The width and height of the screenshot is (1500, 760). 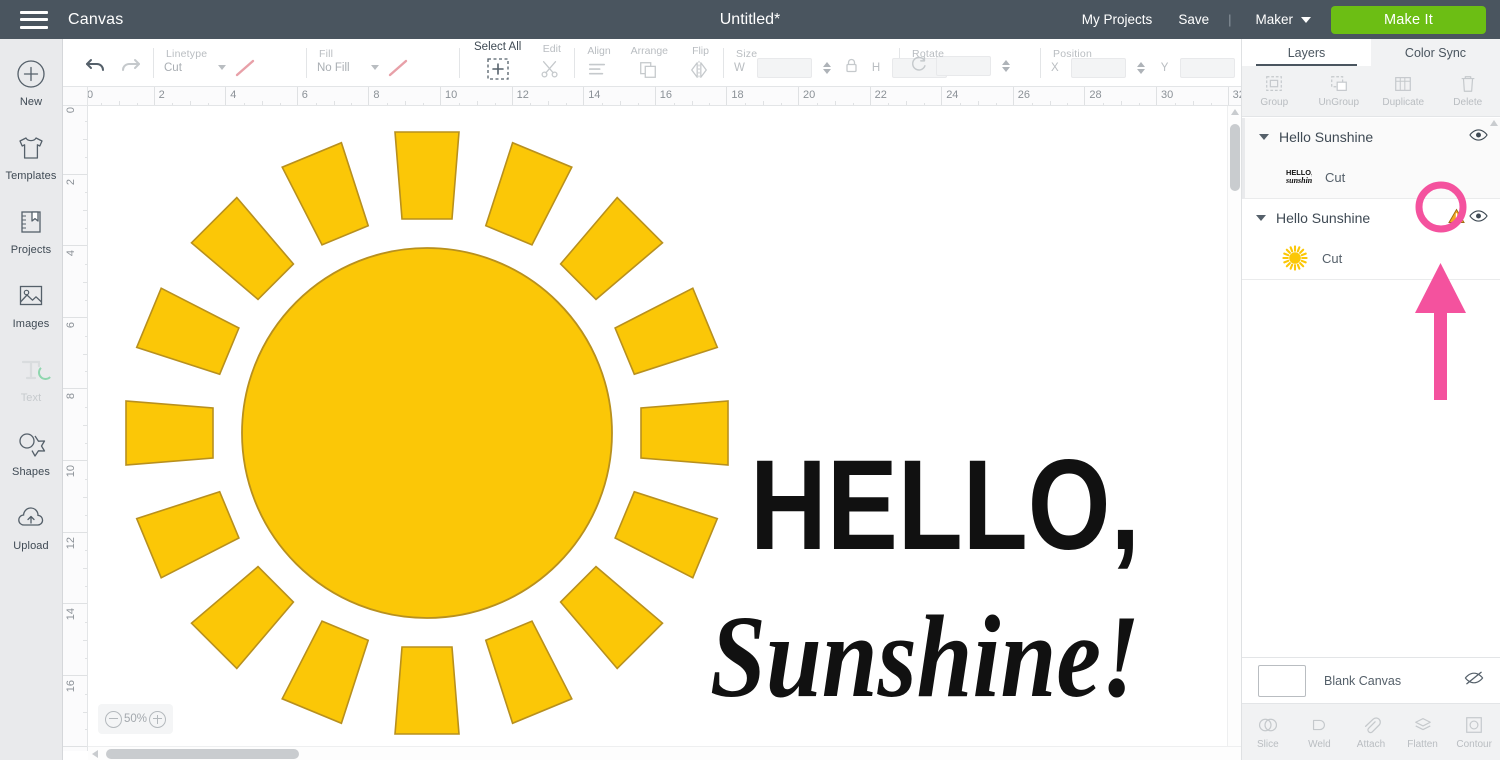 I want to click on sidebar-item-shapes: Shapes, so click(x=31, y=452).